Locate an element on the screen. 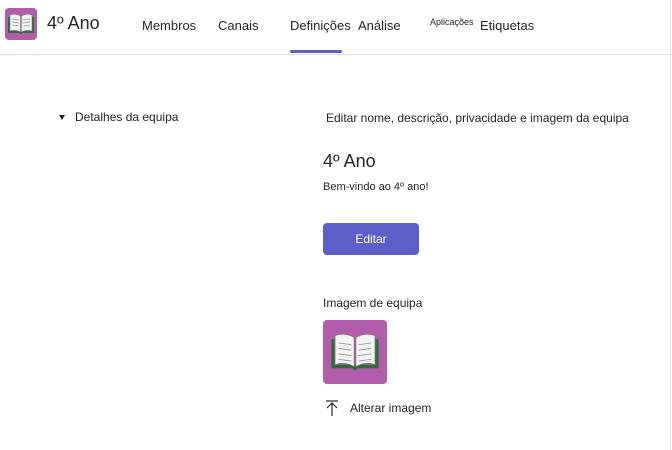 This screenshot has height=450, width=672. edit-button: Editar is located at coordinates (371, 239).